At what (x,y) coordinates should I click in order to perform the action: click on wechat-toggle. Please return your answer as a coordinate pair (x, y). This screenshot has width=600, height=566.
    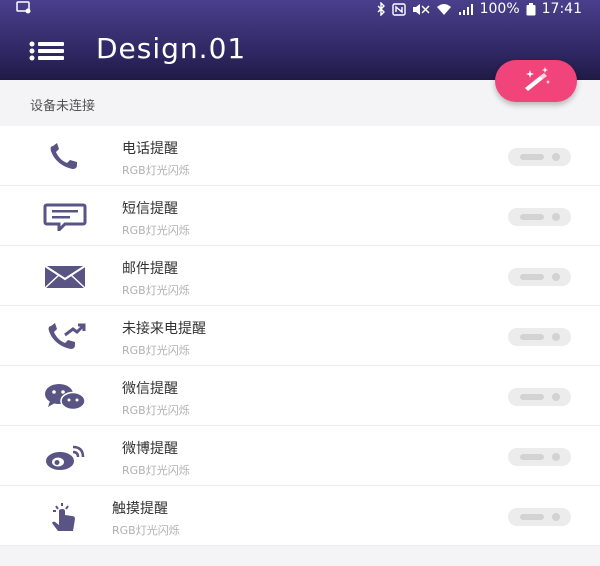
    Looking at the image, I should click on (539, 397).